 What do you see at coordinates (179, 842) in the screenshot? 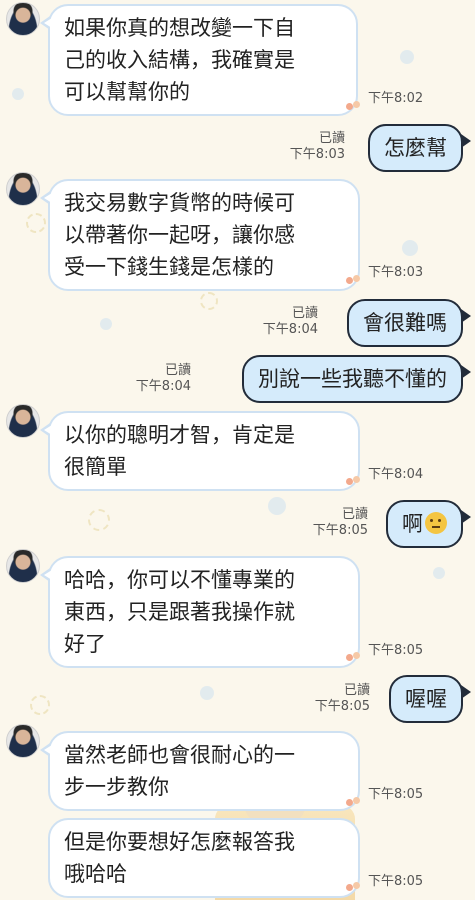
I see `message-line: 但是你要想好怎麼報答我` at bounding box center [179, 842].